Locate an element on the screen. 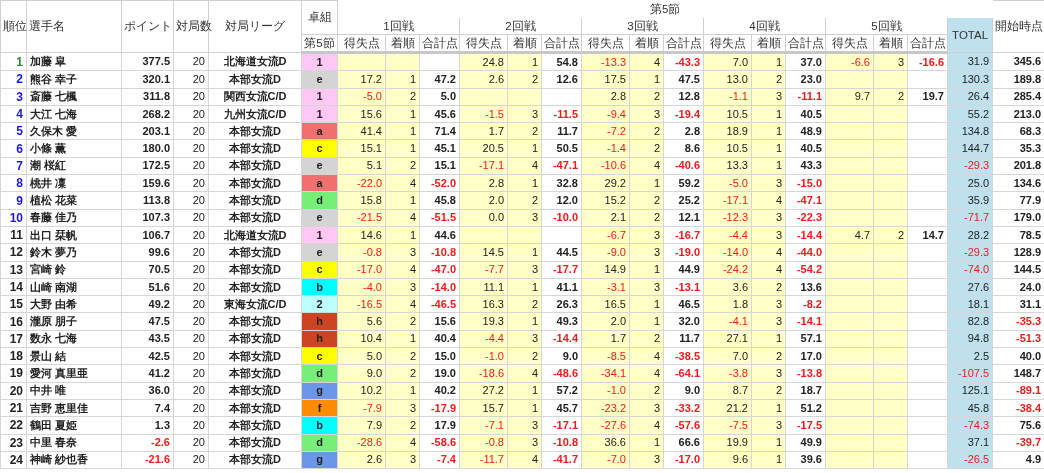 This screenshot has height=473, width=1044. rank-number: 11 is located at coordinates (16, 235).